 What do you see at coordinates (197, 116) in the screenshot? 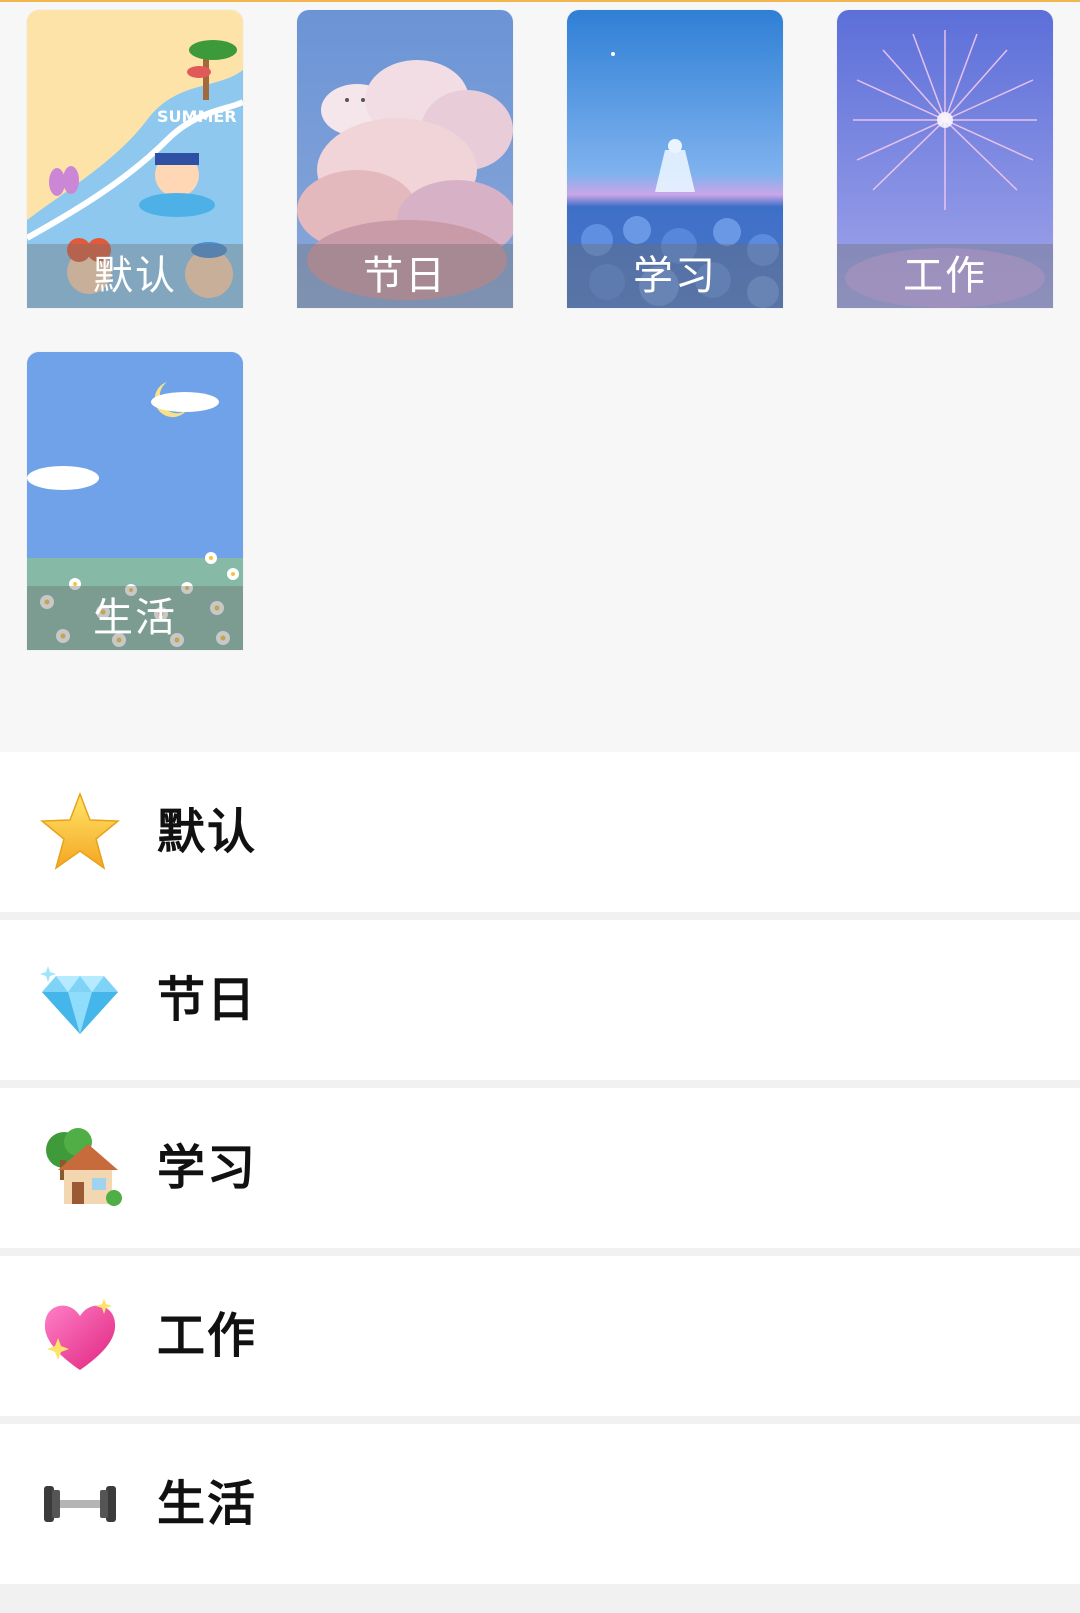
I see `svg-text: SUMMER` at bounding box center [197, 116].